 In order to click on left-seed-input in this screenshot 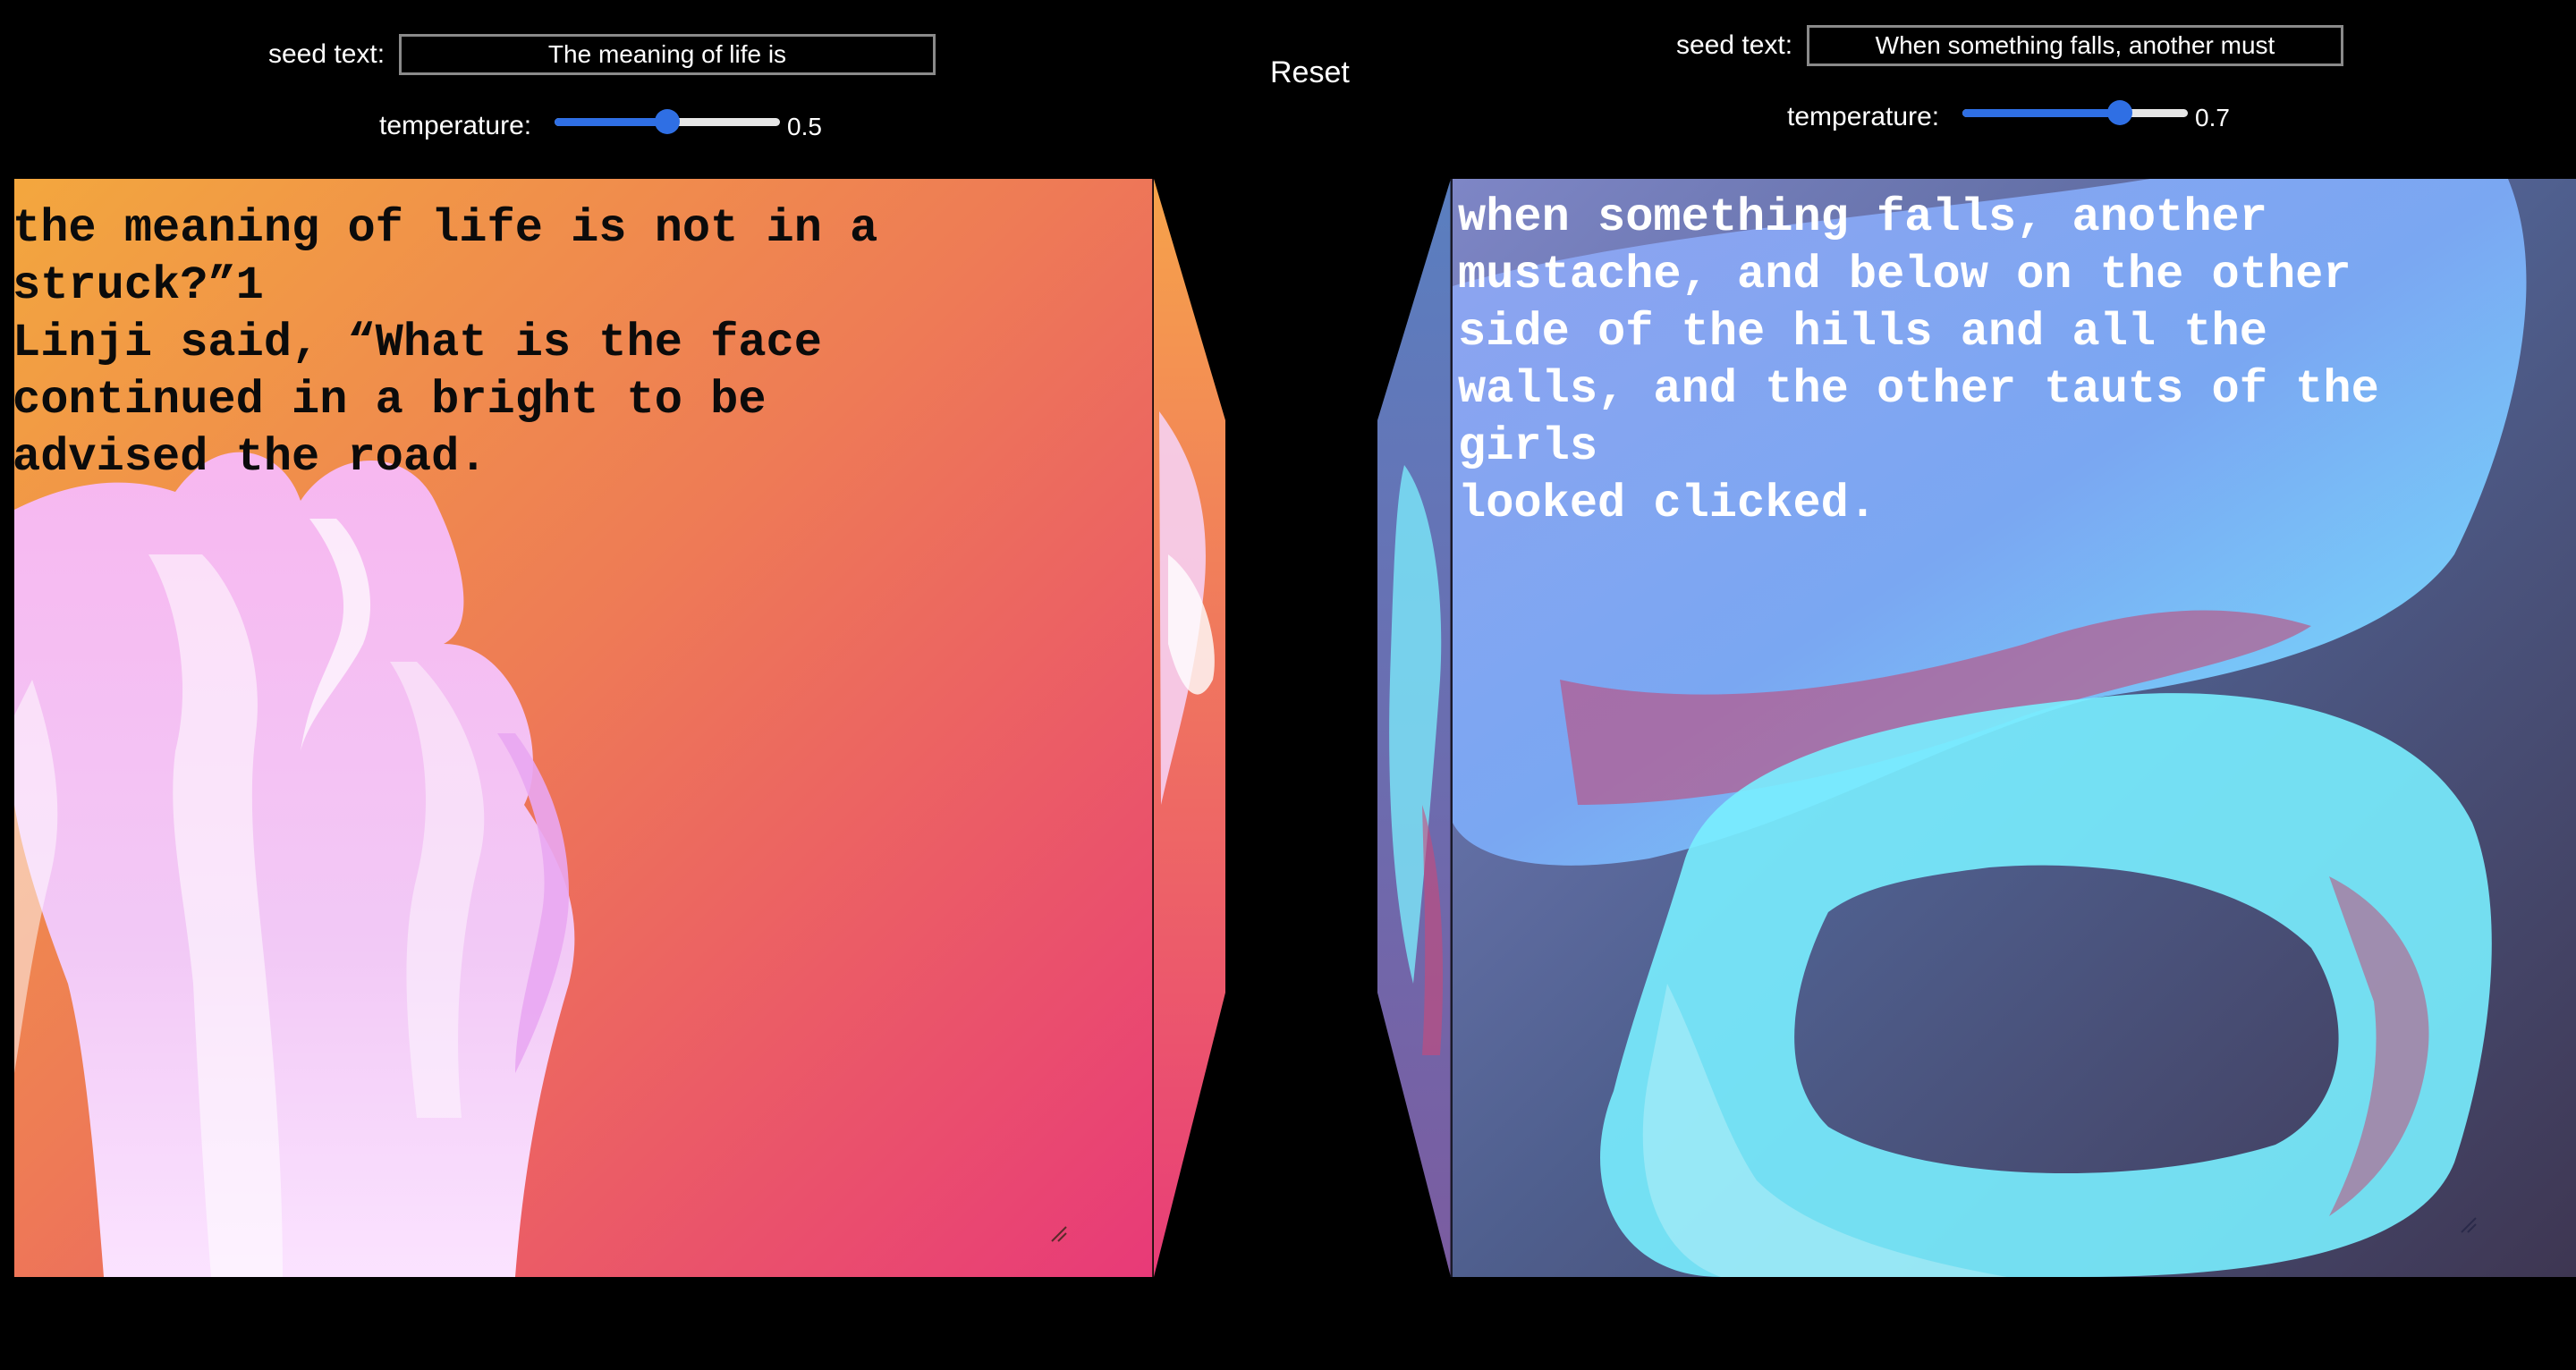, I will do `click(667, 54)`.